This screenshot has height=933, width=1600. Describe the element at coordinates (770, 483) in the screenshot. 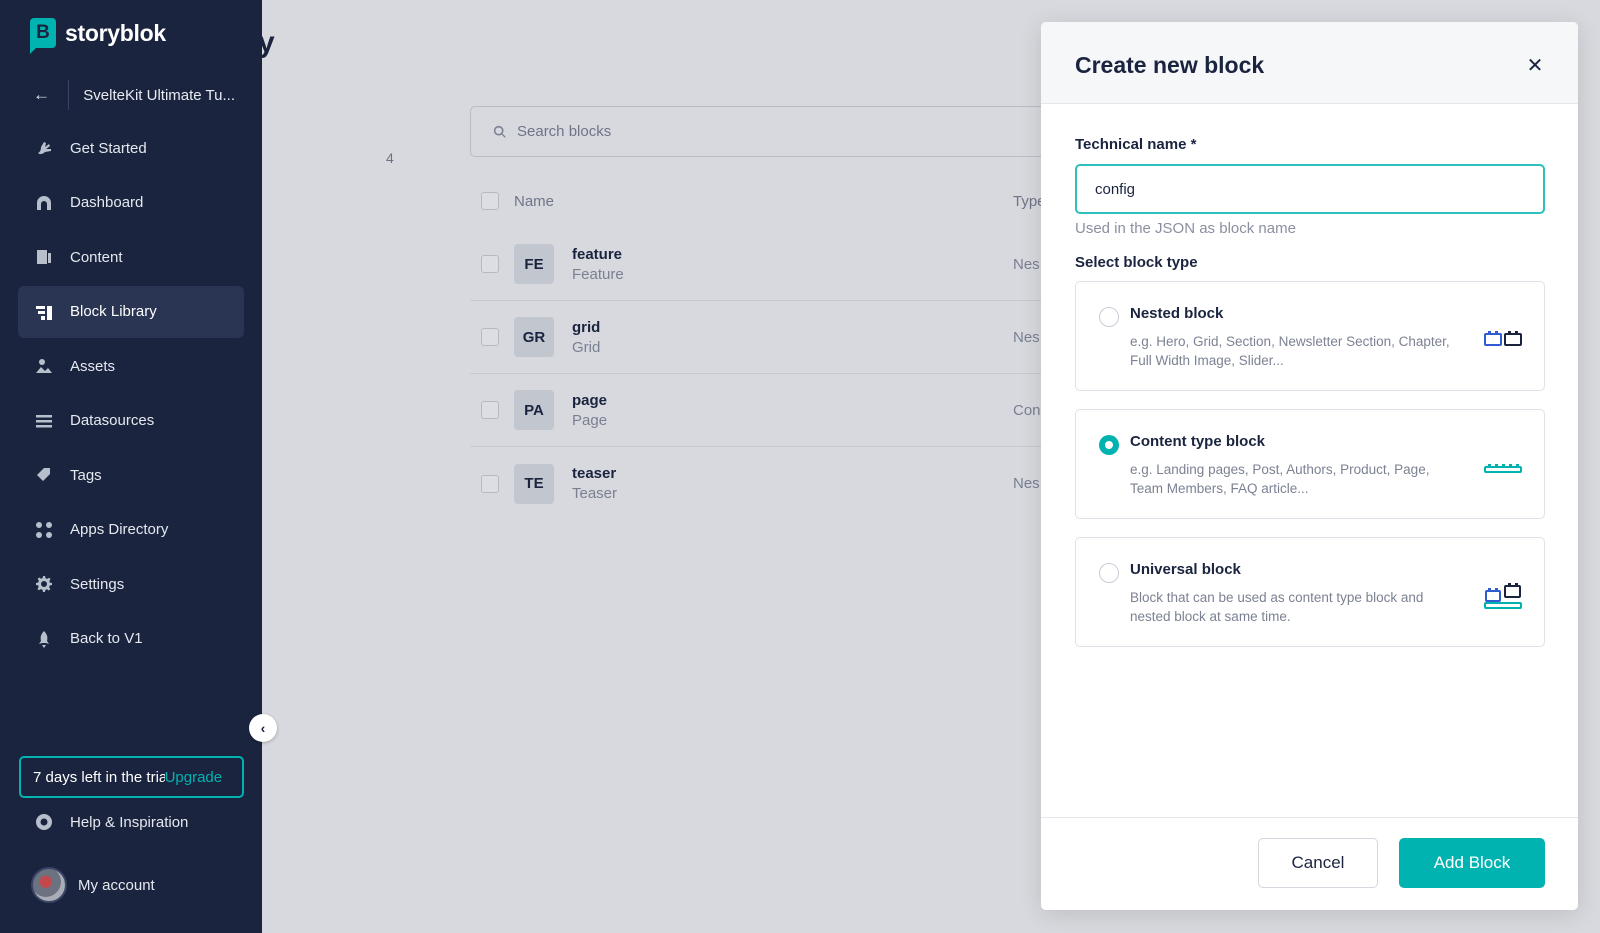

I see `table-row: TE teaser Teaser Nes` at that location.